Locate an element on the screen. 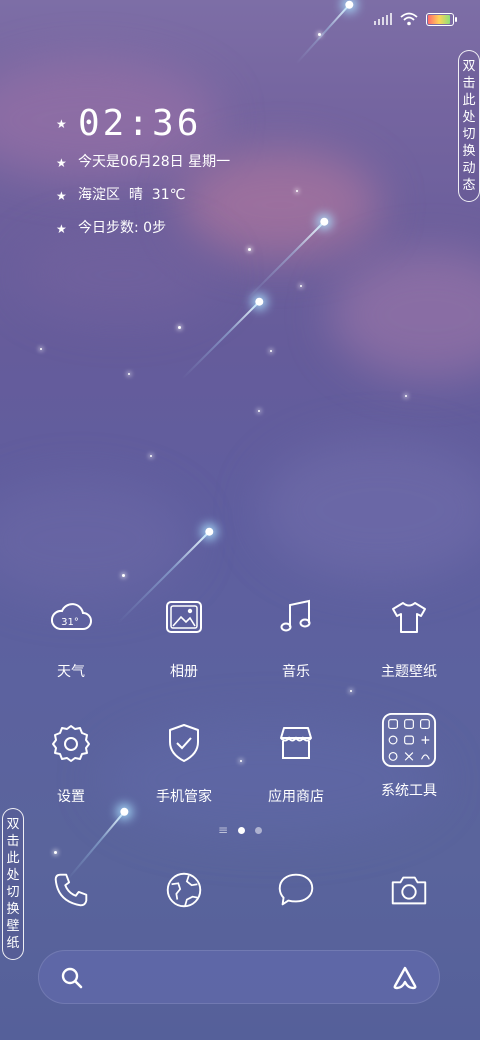 The image size is (480, 1040). status-bar is located at coordinates (415, 19).